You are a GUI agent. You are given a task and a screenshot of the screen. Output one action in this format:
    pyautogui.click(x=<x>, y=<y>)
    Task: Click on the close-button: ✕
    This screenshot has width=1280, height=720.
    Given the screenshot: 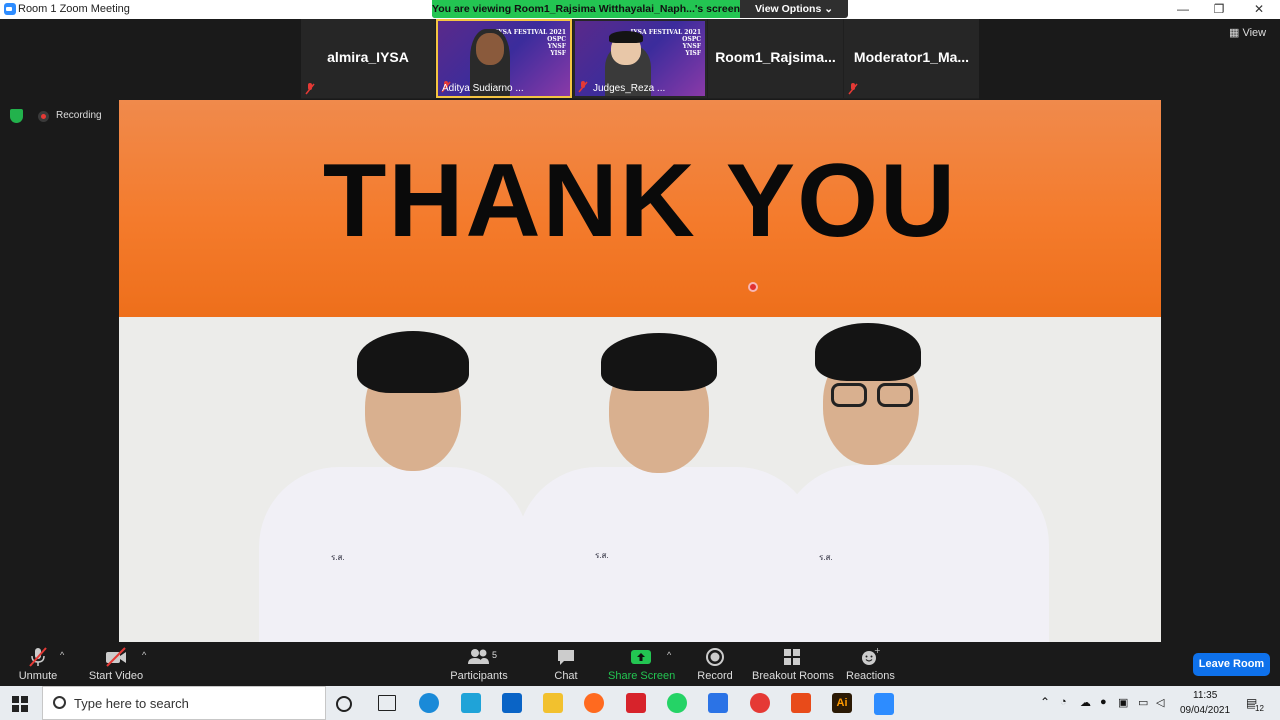 What is the action you would take?
    pyautogui.click(x=1259, y=9)
    